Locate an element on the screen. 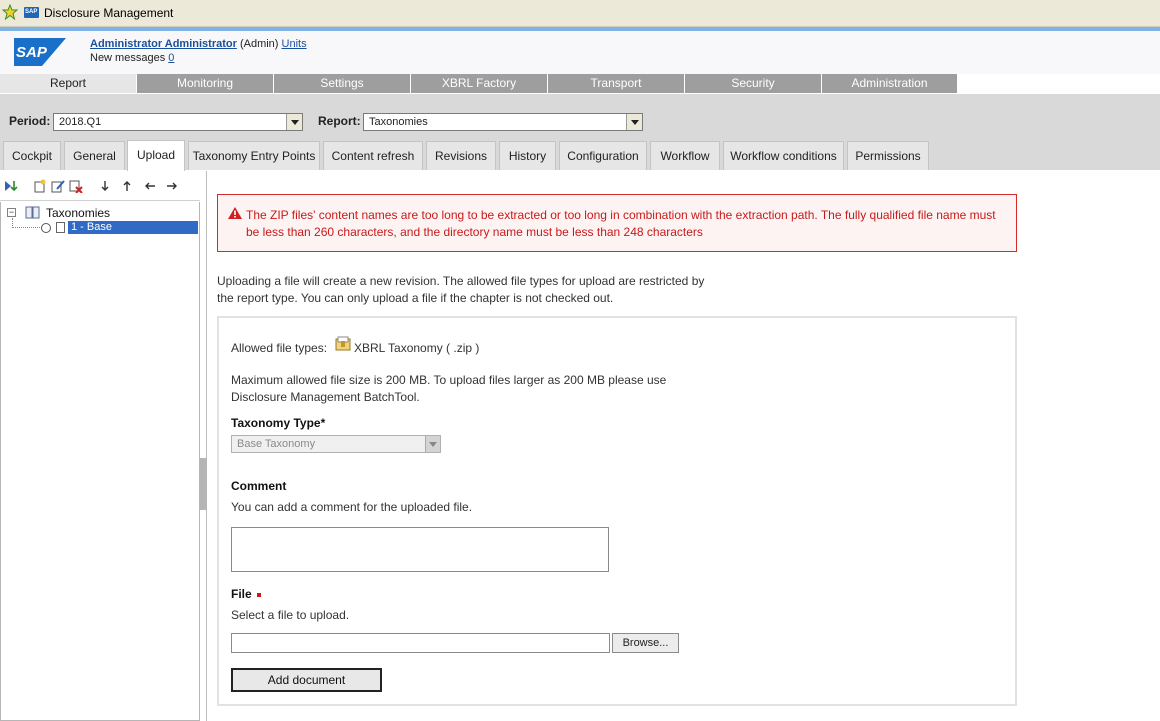 The width and height of the screenshot is (1160, 721). report-value: Taxonomies is located at coordinates (398, 122).